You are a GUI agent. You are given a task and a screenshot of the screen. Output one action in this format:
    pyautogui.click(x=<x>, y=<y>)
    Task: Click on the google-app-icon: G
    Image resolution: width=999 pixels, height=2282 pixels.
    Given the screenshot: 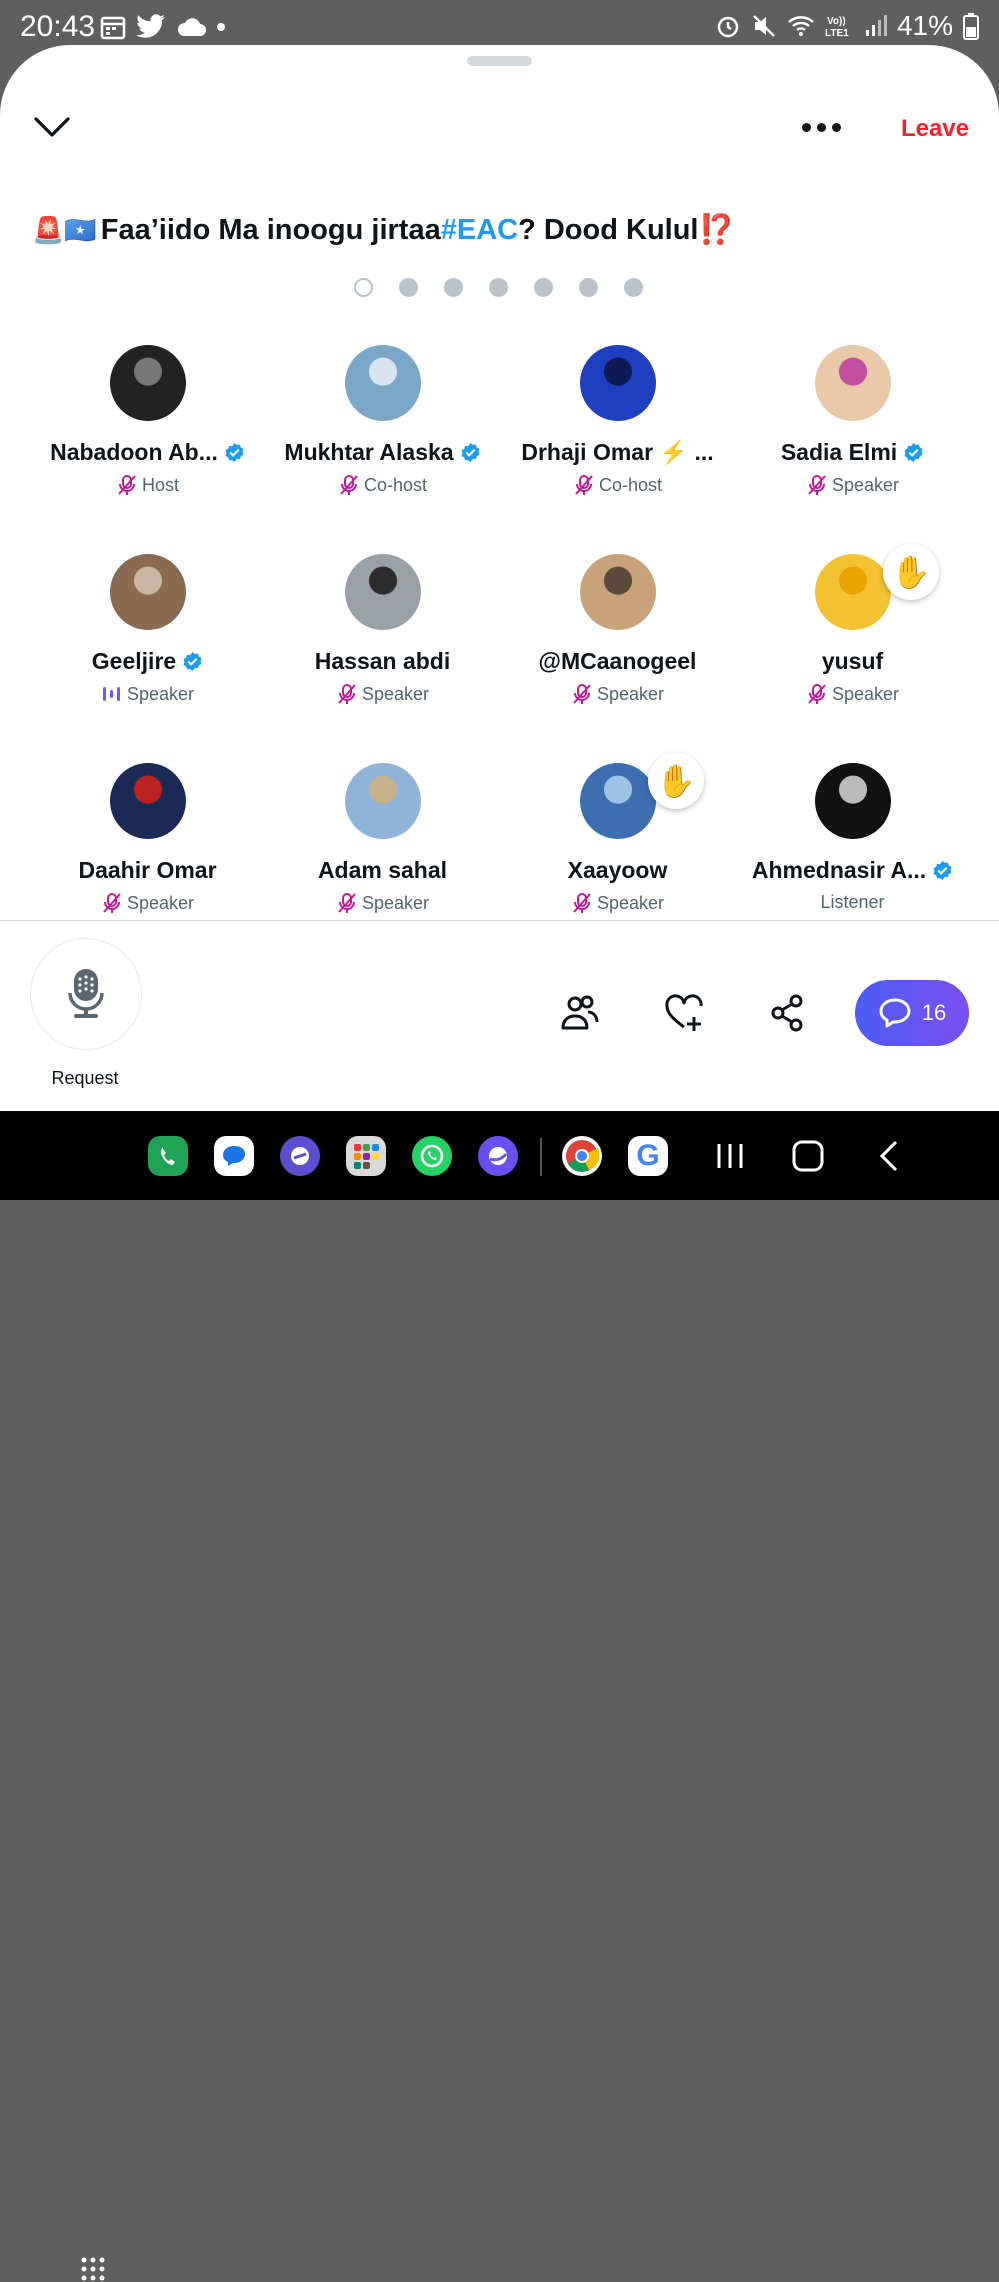 What is the action you would take?
    pyautogui.click(x=648, y=1156)
    